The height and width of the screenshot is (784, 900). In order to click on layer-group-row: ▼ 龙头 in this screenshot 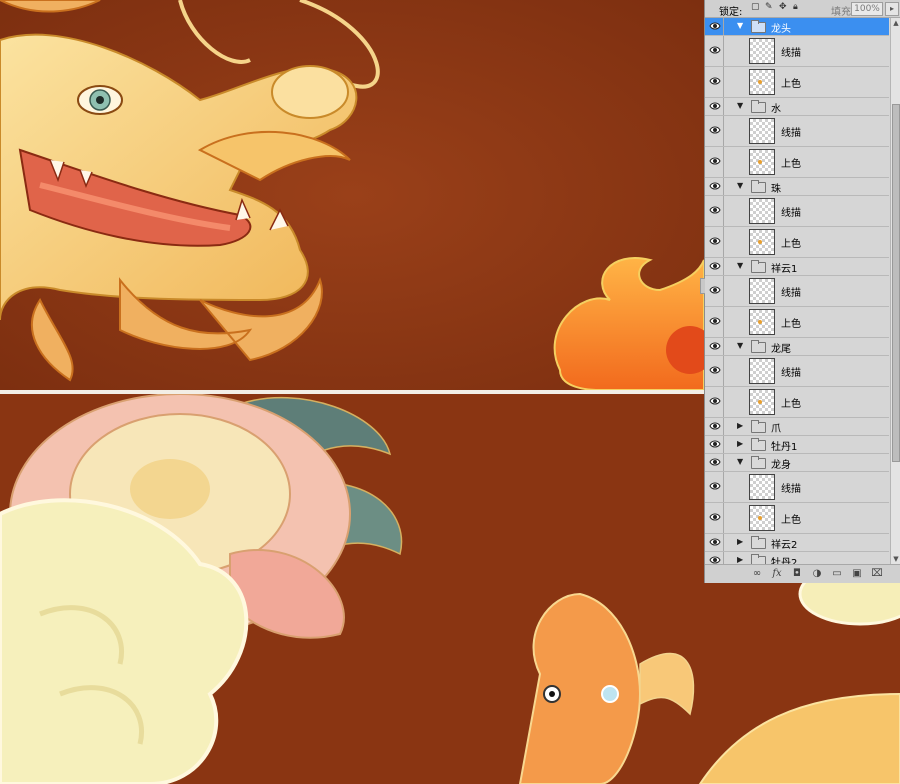, I will do `click(797, 27)`.